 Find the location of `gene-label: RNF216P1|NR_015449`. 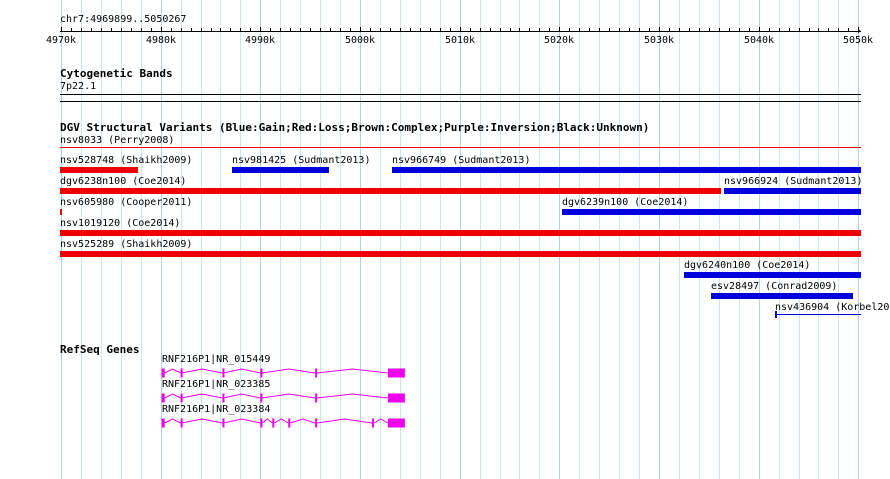

gene-label: RNF216P1|NR_015449 is located at coordinates (216, 359).